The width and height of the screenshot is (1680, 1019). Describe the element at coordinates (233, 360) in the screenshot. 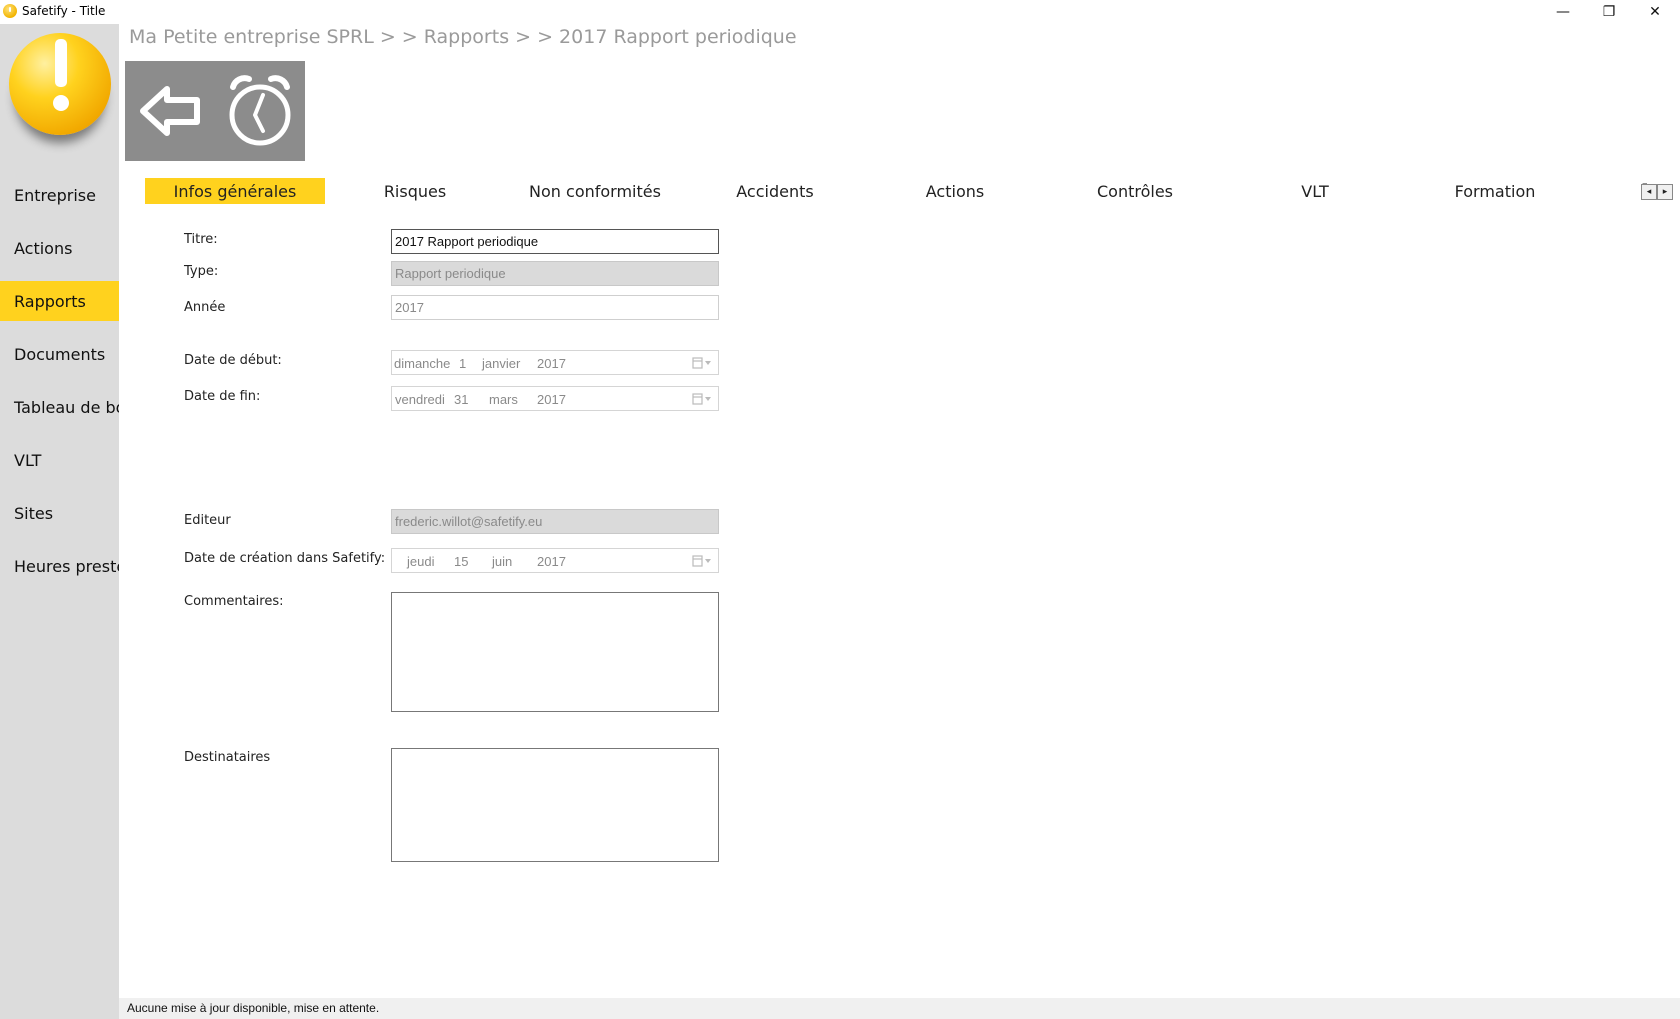

I see `date-debut-label: Date de début:` at that location.